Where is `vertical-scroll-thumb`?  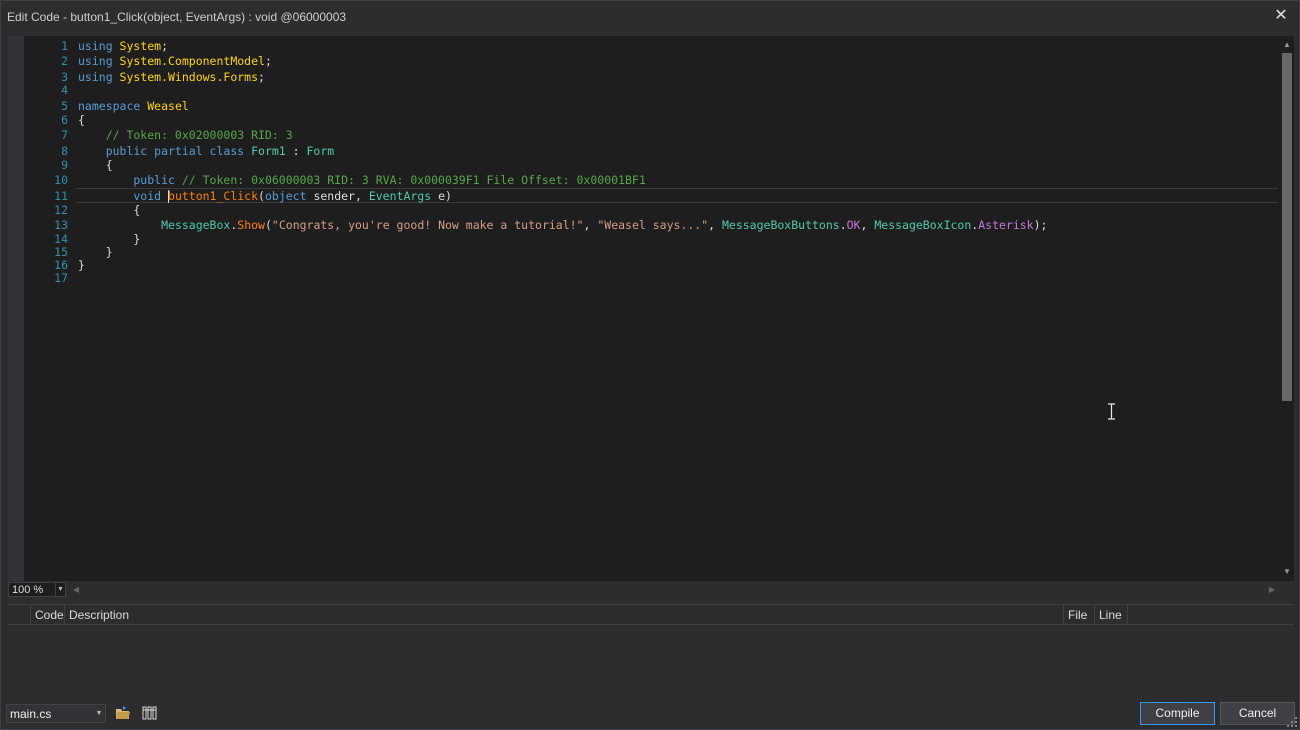 vertical-scroll-thumb is located at coordinates (1287, 227).